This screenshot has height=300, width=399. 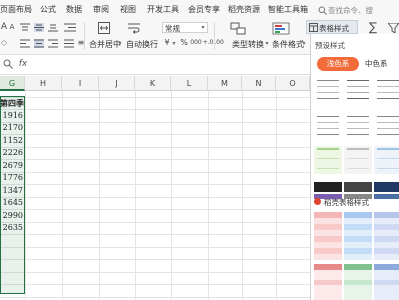 I want to click on table-cell: 1776, so click(x=11, y=178).